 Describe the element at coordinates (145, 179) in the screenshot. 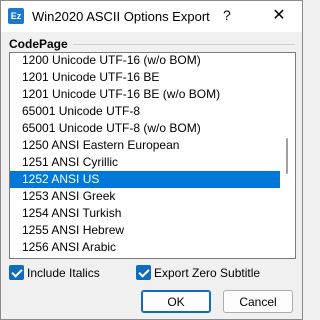

I see `codepage-list-item: 1252 ANSI US` at that location.